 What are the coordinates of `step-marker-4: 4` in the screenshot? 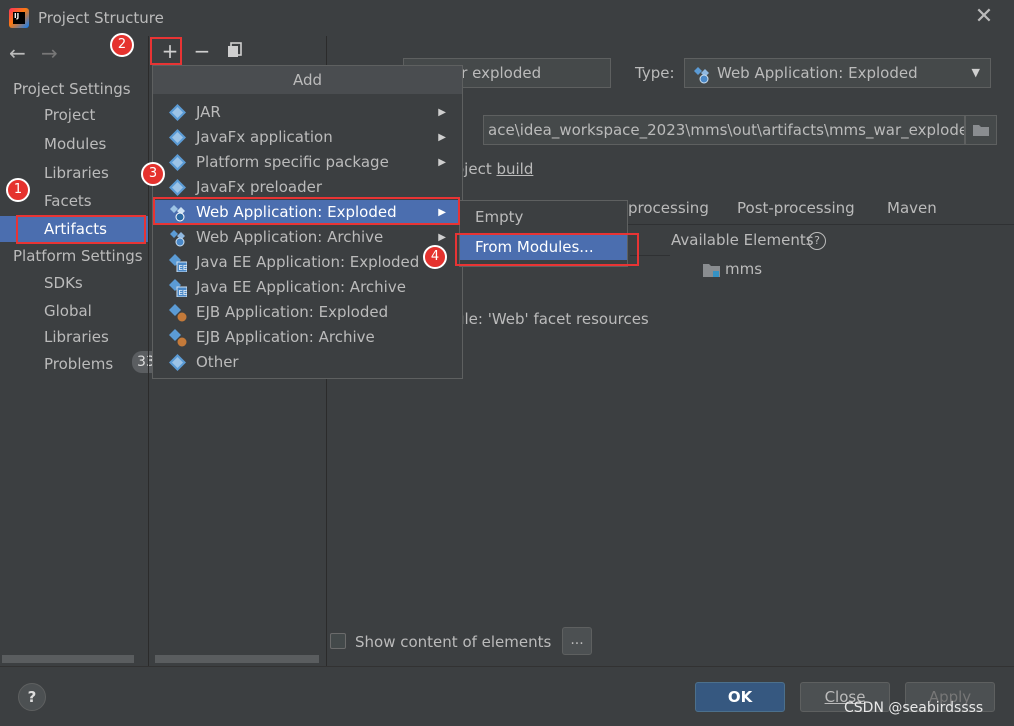 It's located at (435, 257).